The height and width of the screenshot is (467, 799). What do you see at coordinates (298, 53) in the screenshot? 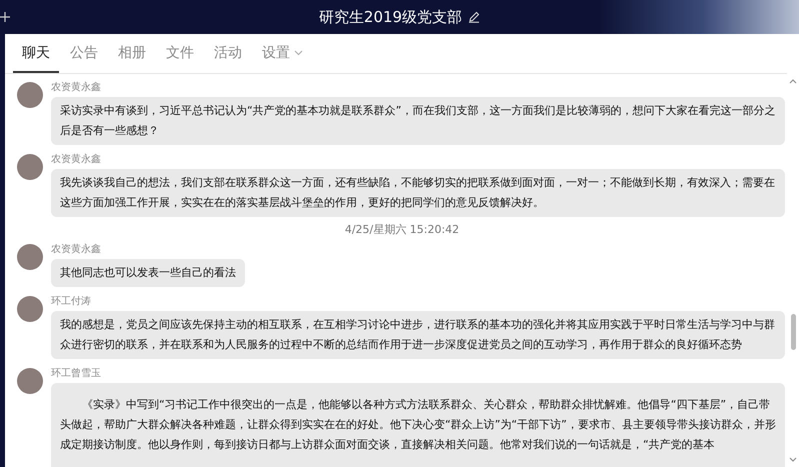
I see `caret-icon` at bounding box center [298, 53].